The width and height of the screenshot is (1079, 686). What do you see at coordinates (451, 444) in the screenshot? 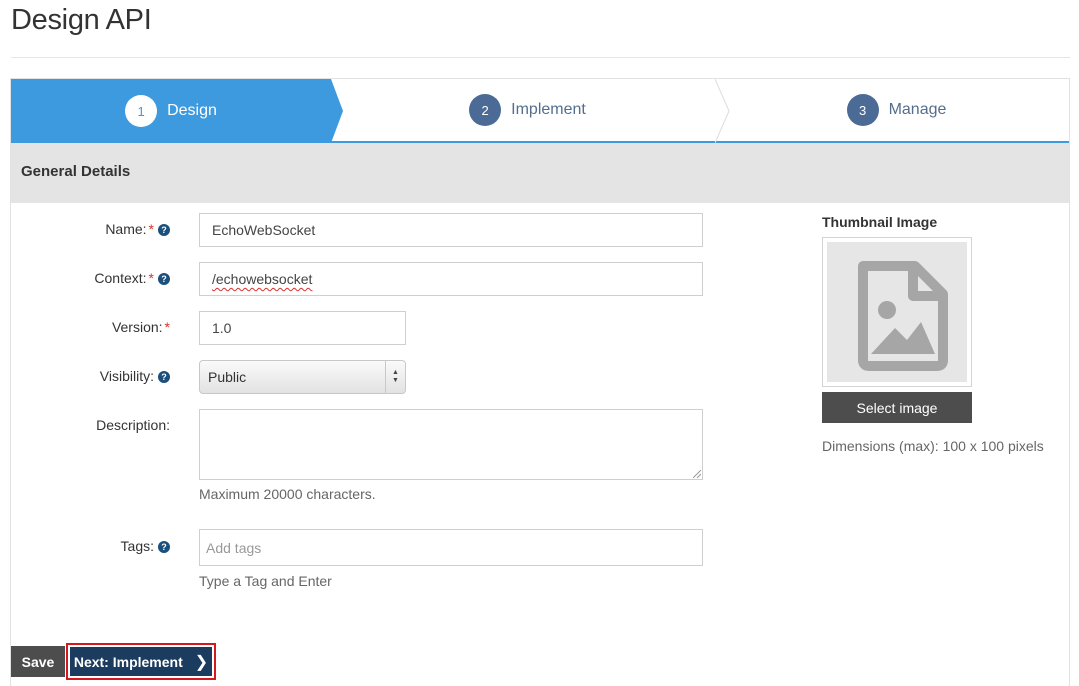
I see `description-textarea` at bounding box center [451, 444].